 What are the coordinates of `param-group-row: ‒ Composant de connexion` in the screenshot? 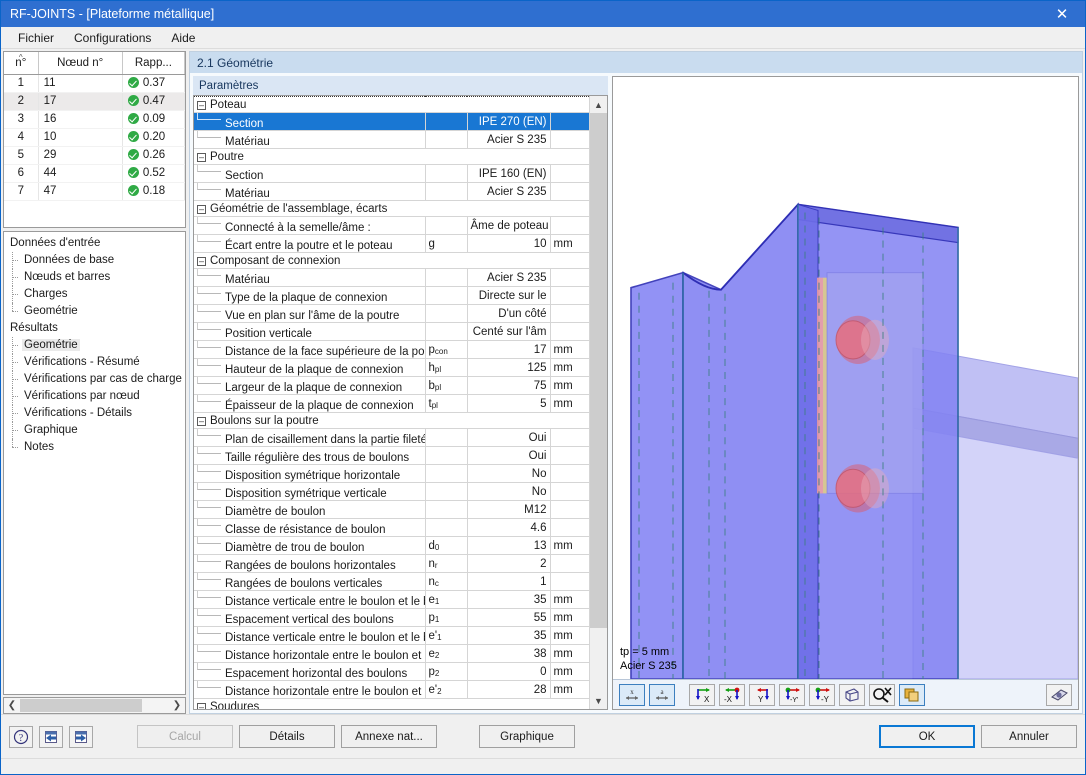 It's located at (391, 260).